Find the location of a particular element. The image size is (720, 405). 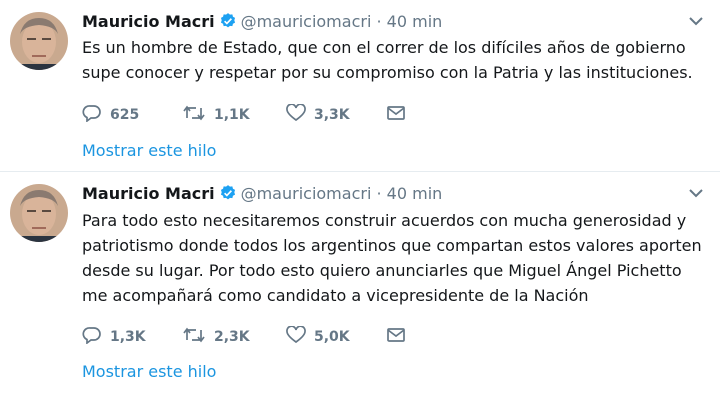

retweet-count: 1,1K is located at coordinates (232, 115).